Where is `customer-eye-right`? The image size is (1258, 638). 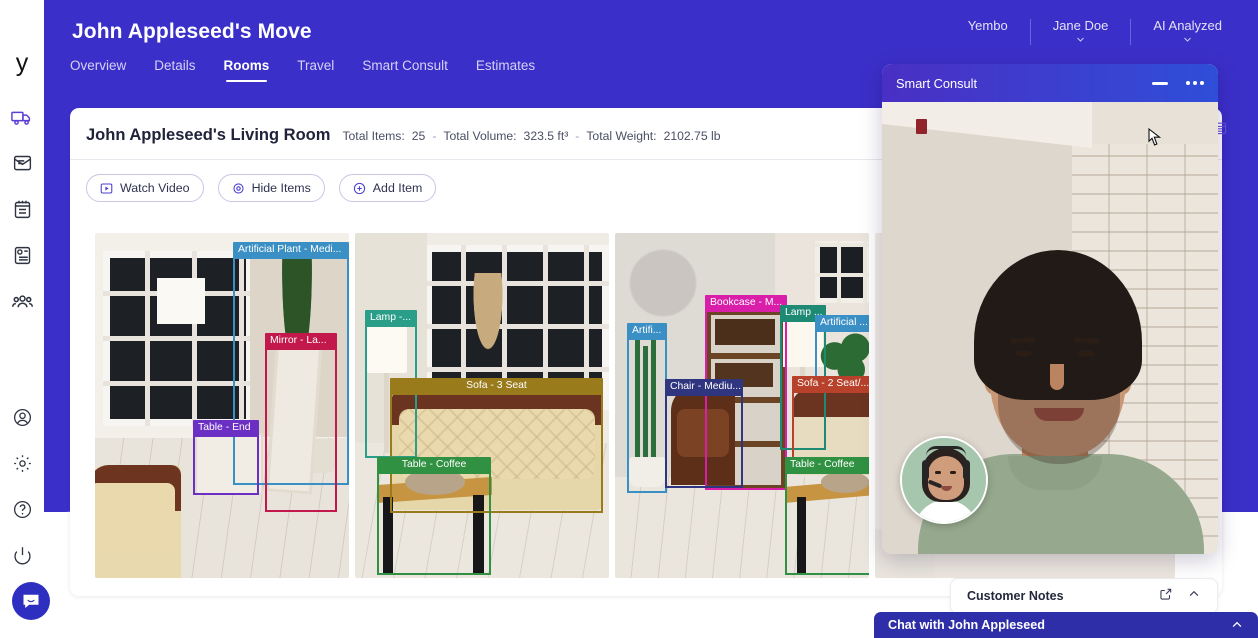
customer-eye-right is located at coordinates (1086, 353).